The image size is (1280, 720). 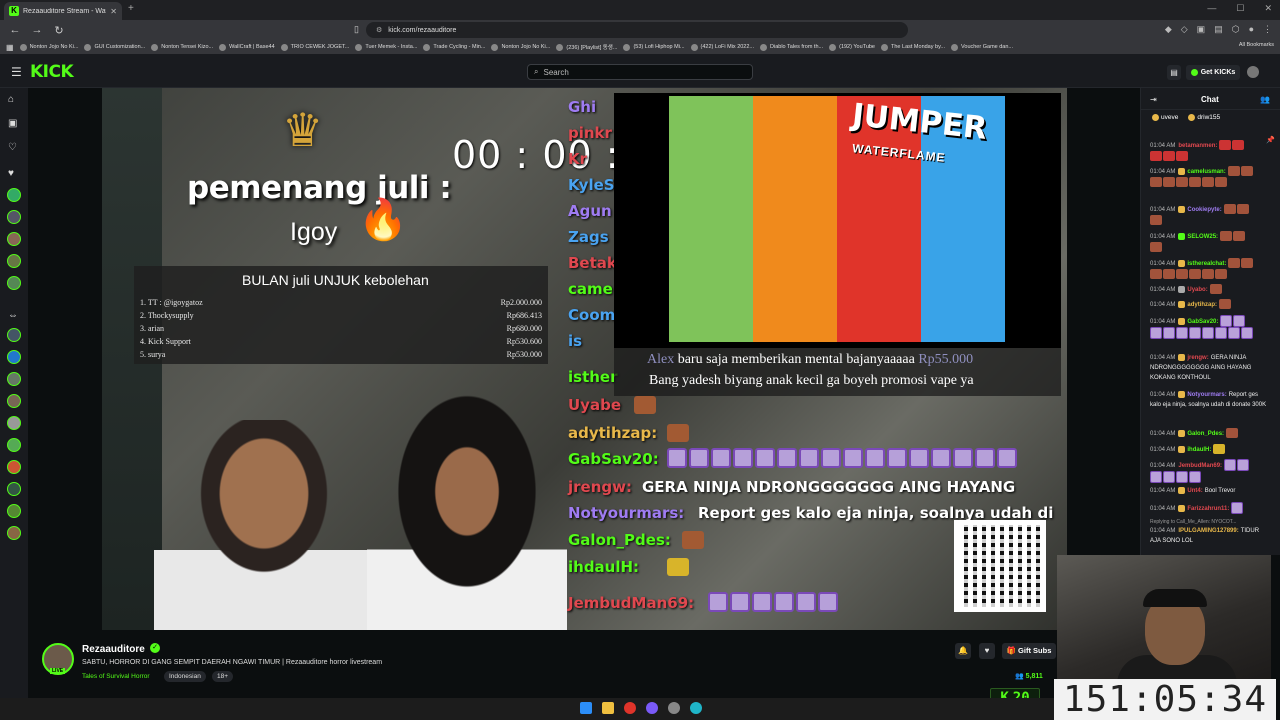 What do you see at coordinates (12, 147) in the screenshot?
I see `following-icon: ♡` at bounding box center [12, 147].